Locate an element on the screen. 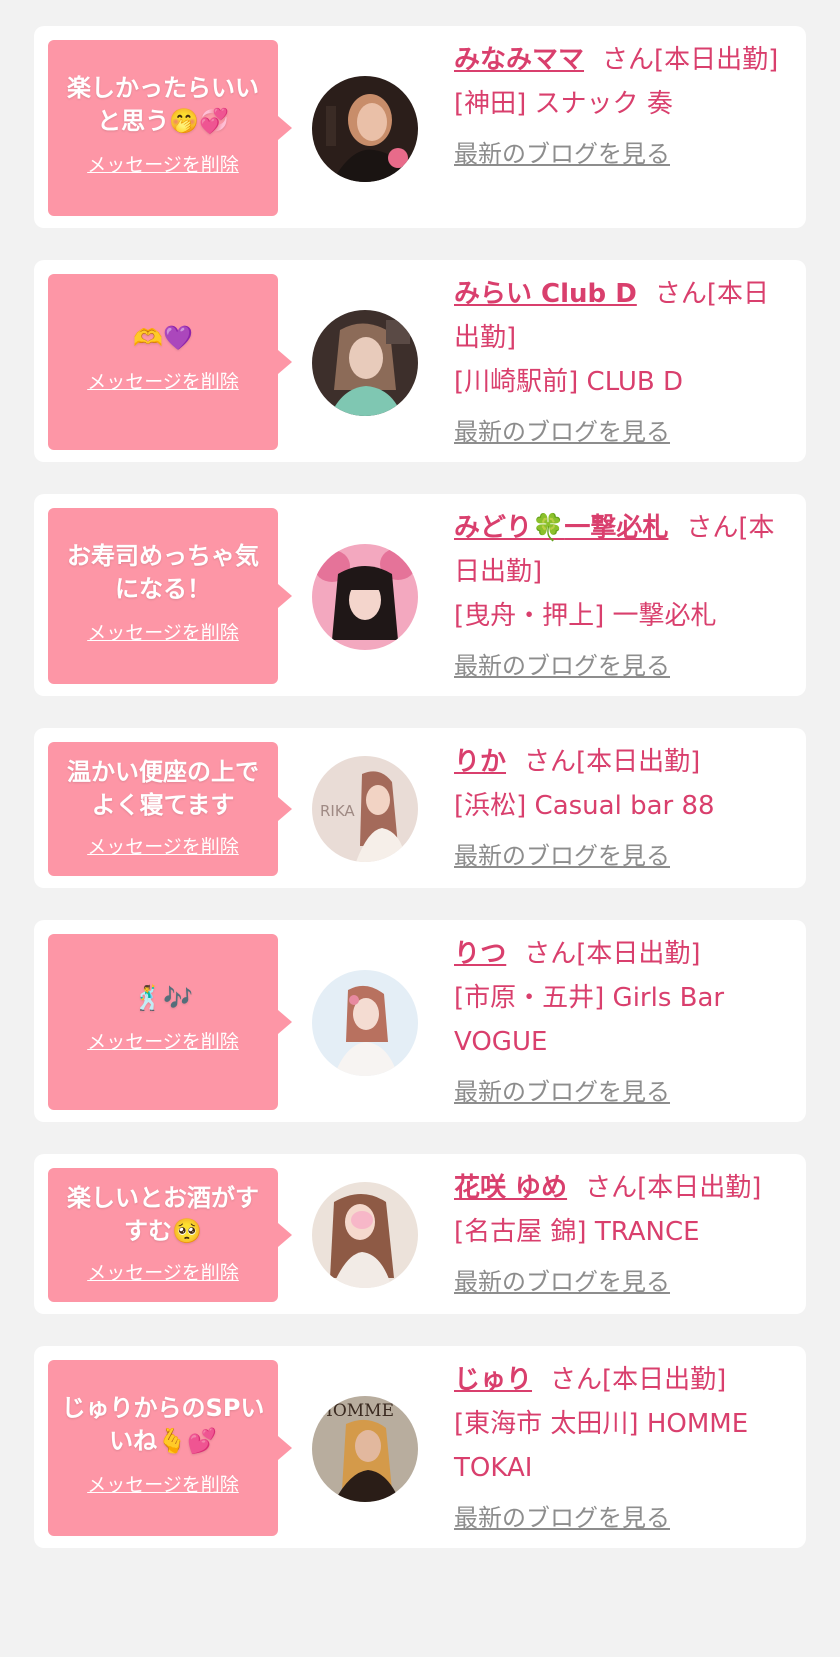 The width and height of the screenshot is (840, 1657). message-text: 🫶💜 is located at coordinates (163, 338).